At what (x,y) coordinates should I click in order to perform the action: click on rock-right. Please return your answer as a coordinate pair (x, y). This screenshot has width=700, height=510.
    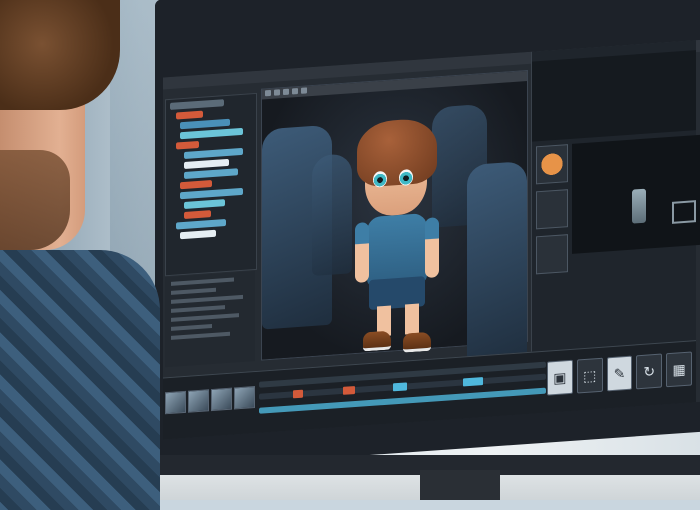
    Looking at the image, I should click on (497, 263).